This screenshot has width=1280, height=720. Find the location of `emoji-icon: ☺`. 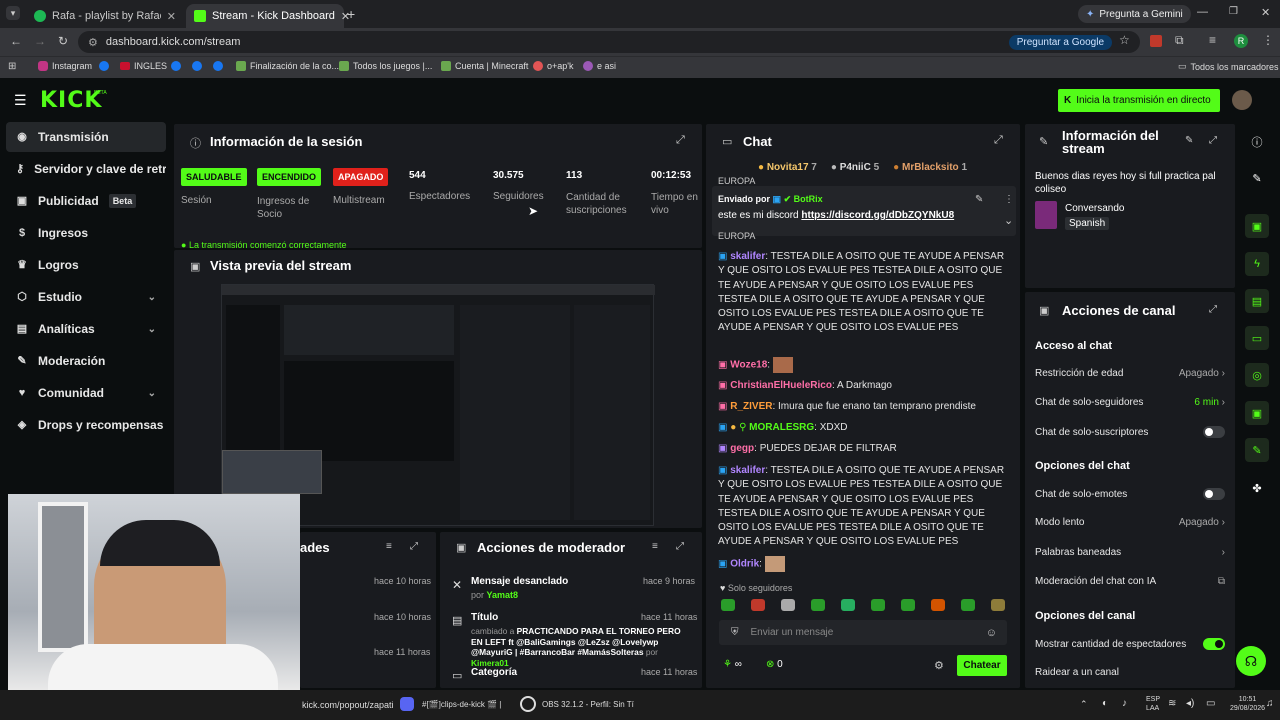

emoji-icon: ☺ is located at coordinates (991, 633).